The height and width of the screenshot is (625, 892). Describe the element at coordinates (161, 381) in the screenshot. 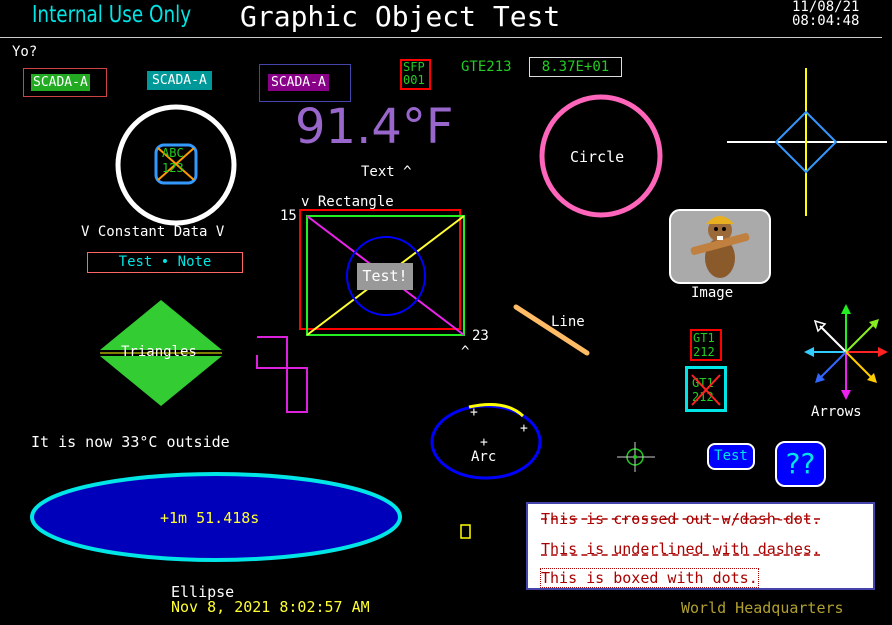

I see `triangle-down` at that location.